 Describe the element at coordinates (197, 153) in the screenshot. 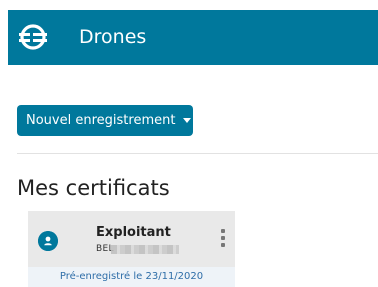

I see `section-divider` at that location.